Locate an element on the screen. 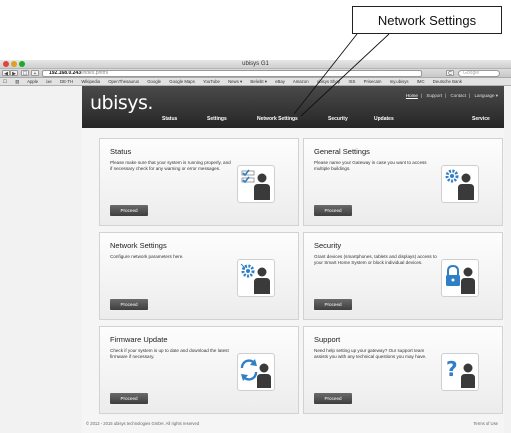  network-gear-icon is located at coordinates (256, 278).